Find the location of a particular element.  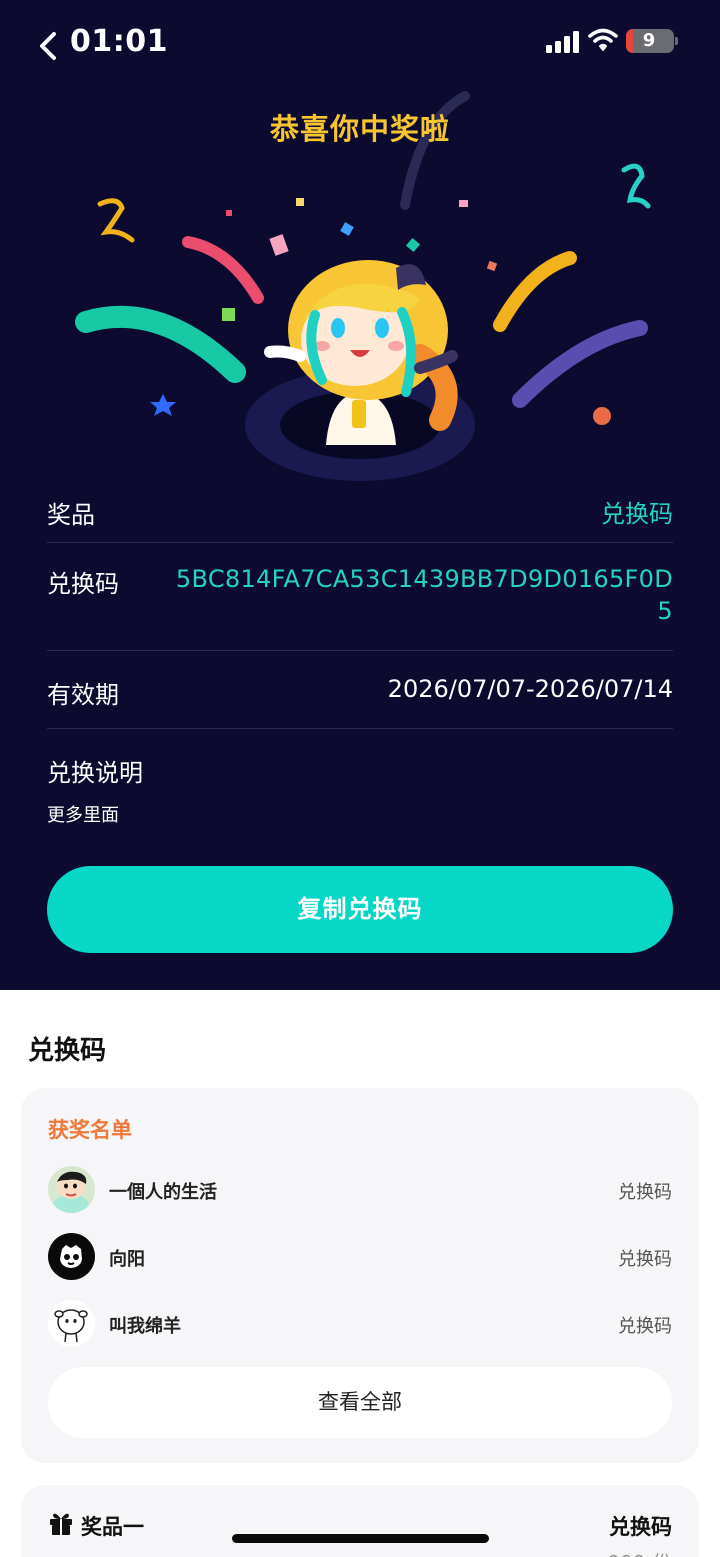

gift-icon is located at coordinates (61, 1524).